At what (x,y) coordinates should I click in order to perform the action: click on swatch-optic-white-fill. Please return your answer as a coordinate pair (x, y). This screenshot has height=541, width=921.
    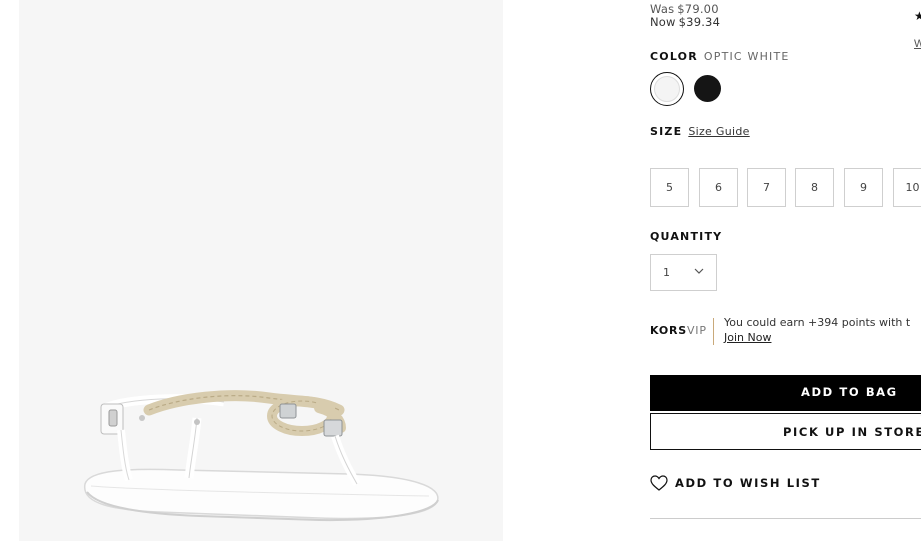
    Looking at the image, I should click on (667, 89).